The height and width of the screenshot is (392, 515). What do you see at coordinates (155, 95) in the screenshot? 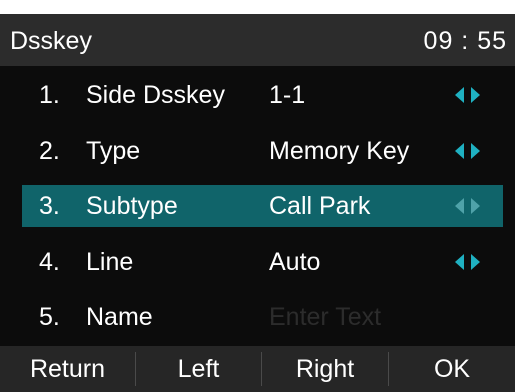
I see `row-label: Side Dsskey` at bounding box center [155, 95].